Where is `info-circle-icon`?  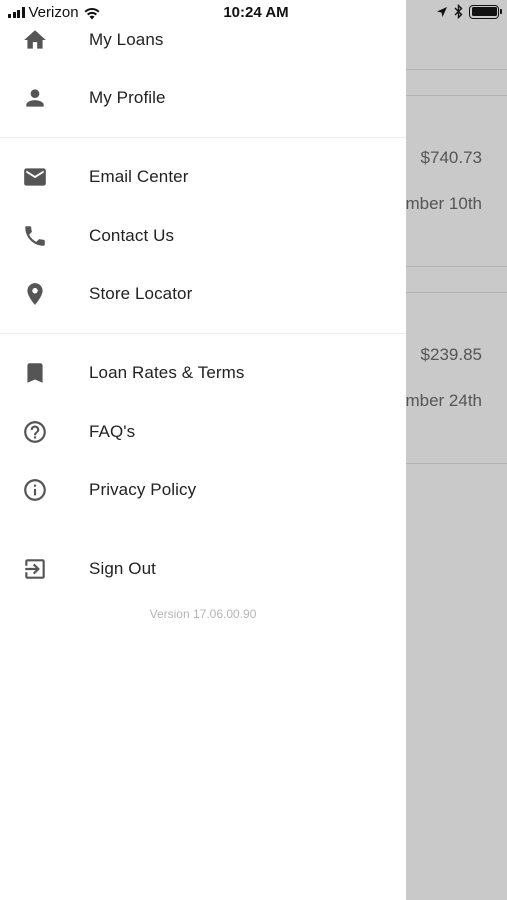
info-circle-icon is located at coordinates (35, 490).